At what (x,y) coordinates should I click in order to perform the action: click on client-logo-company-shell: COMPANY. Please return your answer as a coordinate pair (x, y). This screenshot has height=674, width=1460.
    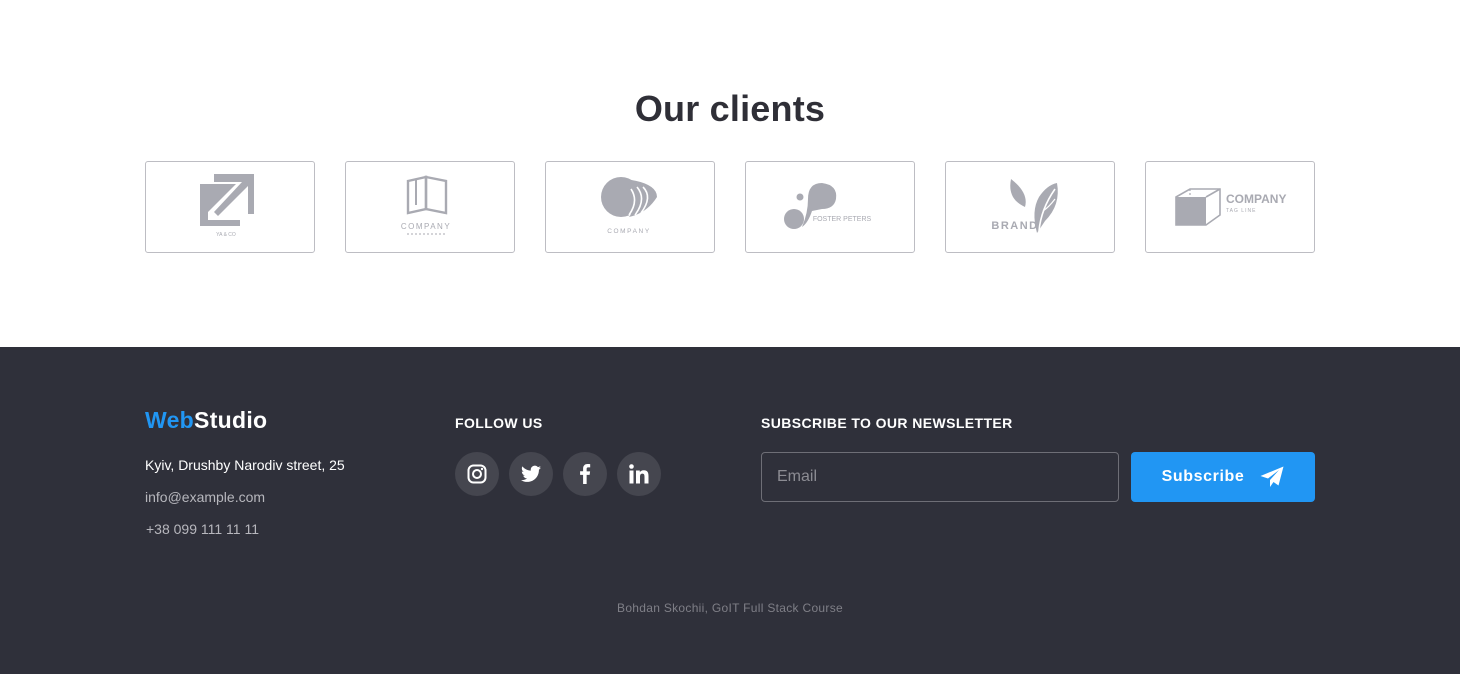
    Looking at the image, I should click on (630, 207).